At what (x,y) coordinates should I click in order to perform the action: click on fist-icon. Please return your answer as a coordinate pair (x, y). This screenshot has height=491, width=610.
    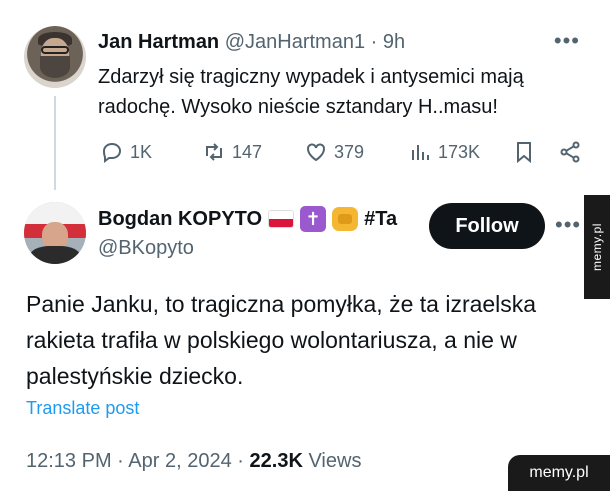
    Looking at the image, I should click on (345, 219).